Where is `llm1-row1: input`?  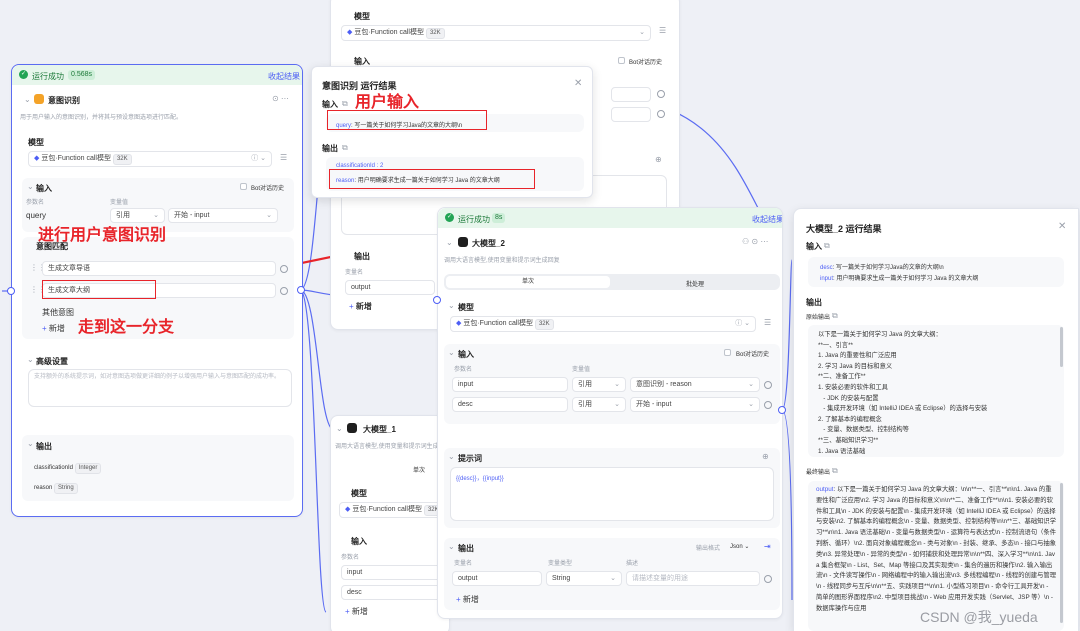 llm1-row1: input is located at coordinates (391, 572).